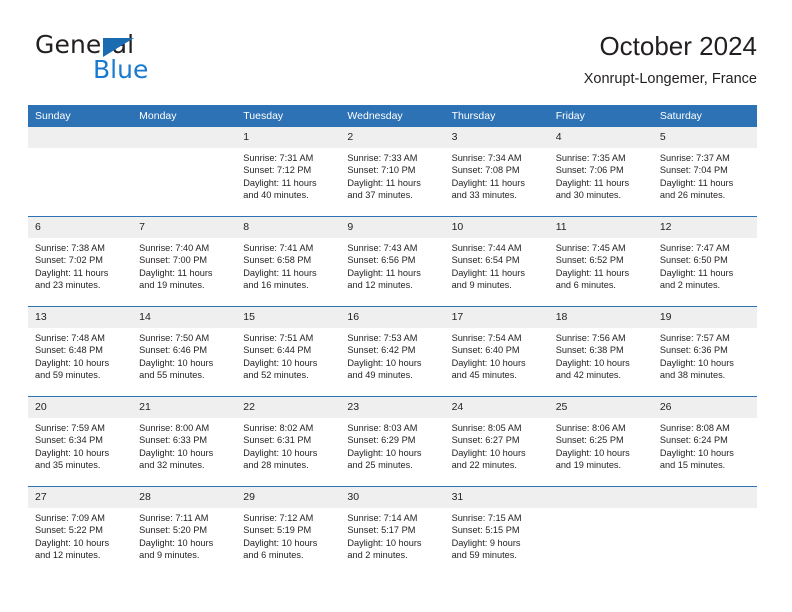 This screenshot has height=612, width=792. What do you see at coordinates (184, 407) in the screenshot?
I see `day-number: 21` at bounding box center [184, 407].